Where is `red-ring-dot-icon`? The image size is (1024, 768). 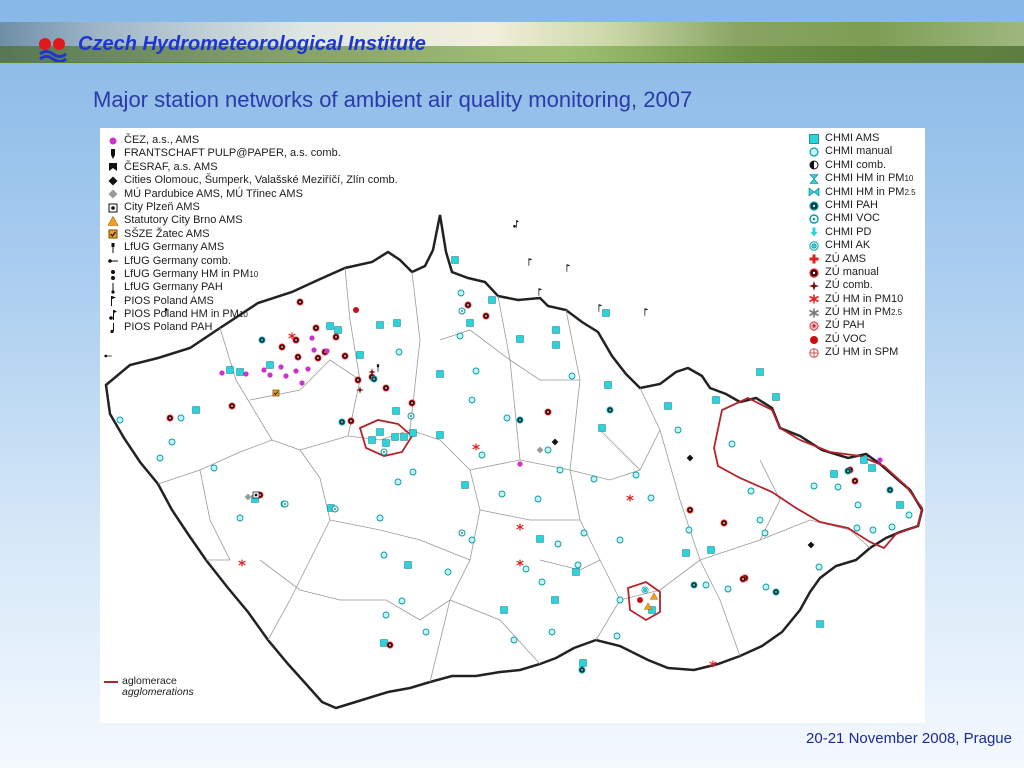
red-ring-dot-icon is located at coordinates (814, 273).